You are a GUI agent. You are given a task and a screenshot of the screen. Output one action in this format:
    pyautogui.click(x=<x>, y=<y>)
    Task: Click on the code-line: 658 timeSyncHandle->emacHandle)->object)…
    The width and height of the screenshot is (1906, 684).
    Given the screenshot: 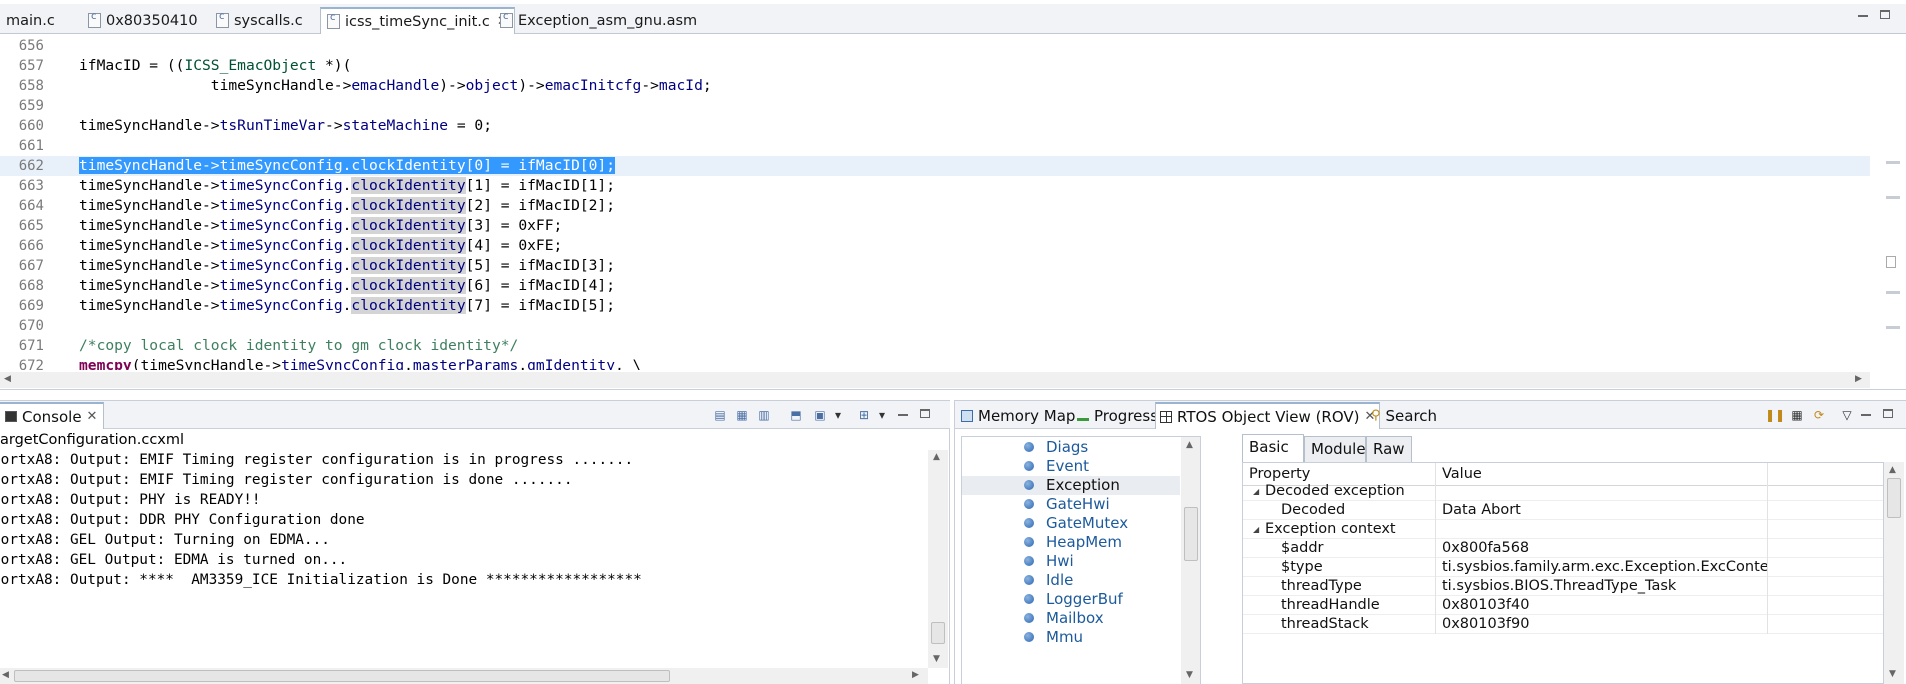 What is the action you would take?
    pyautogui.click(x=935, y=86)
    